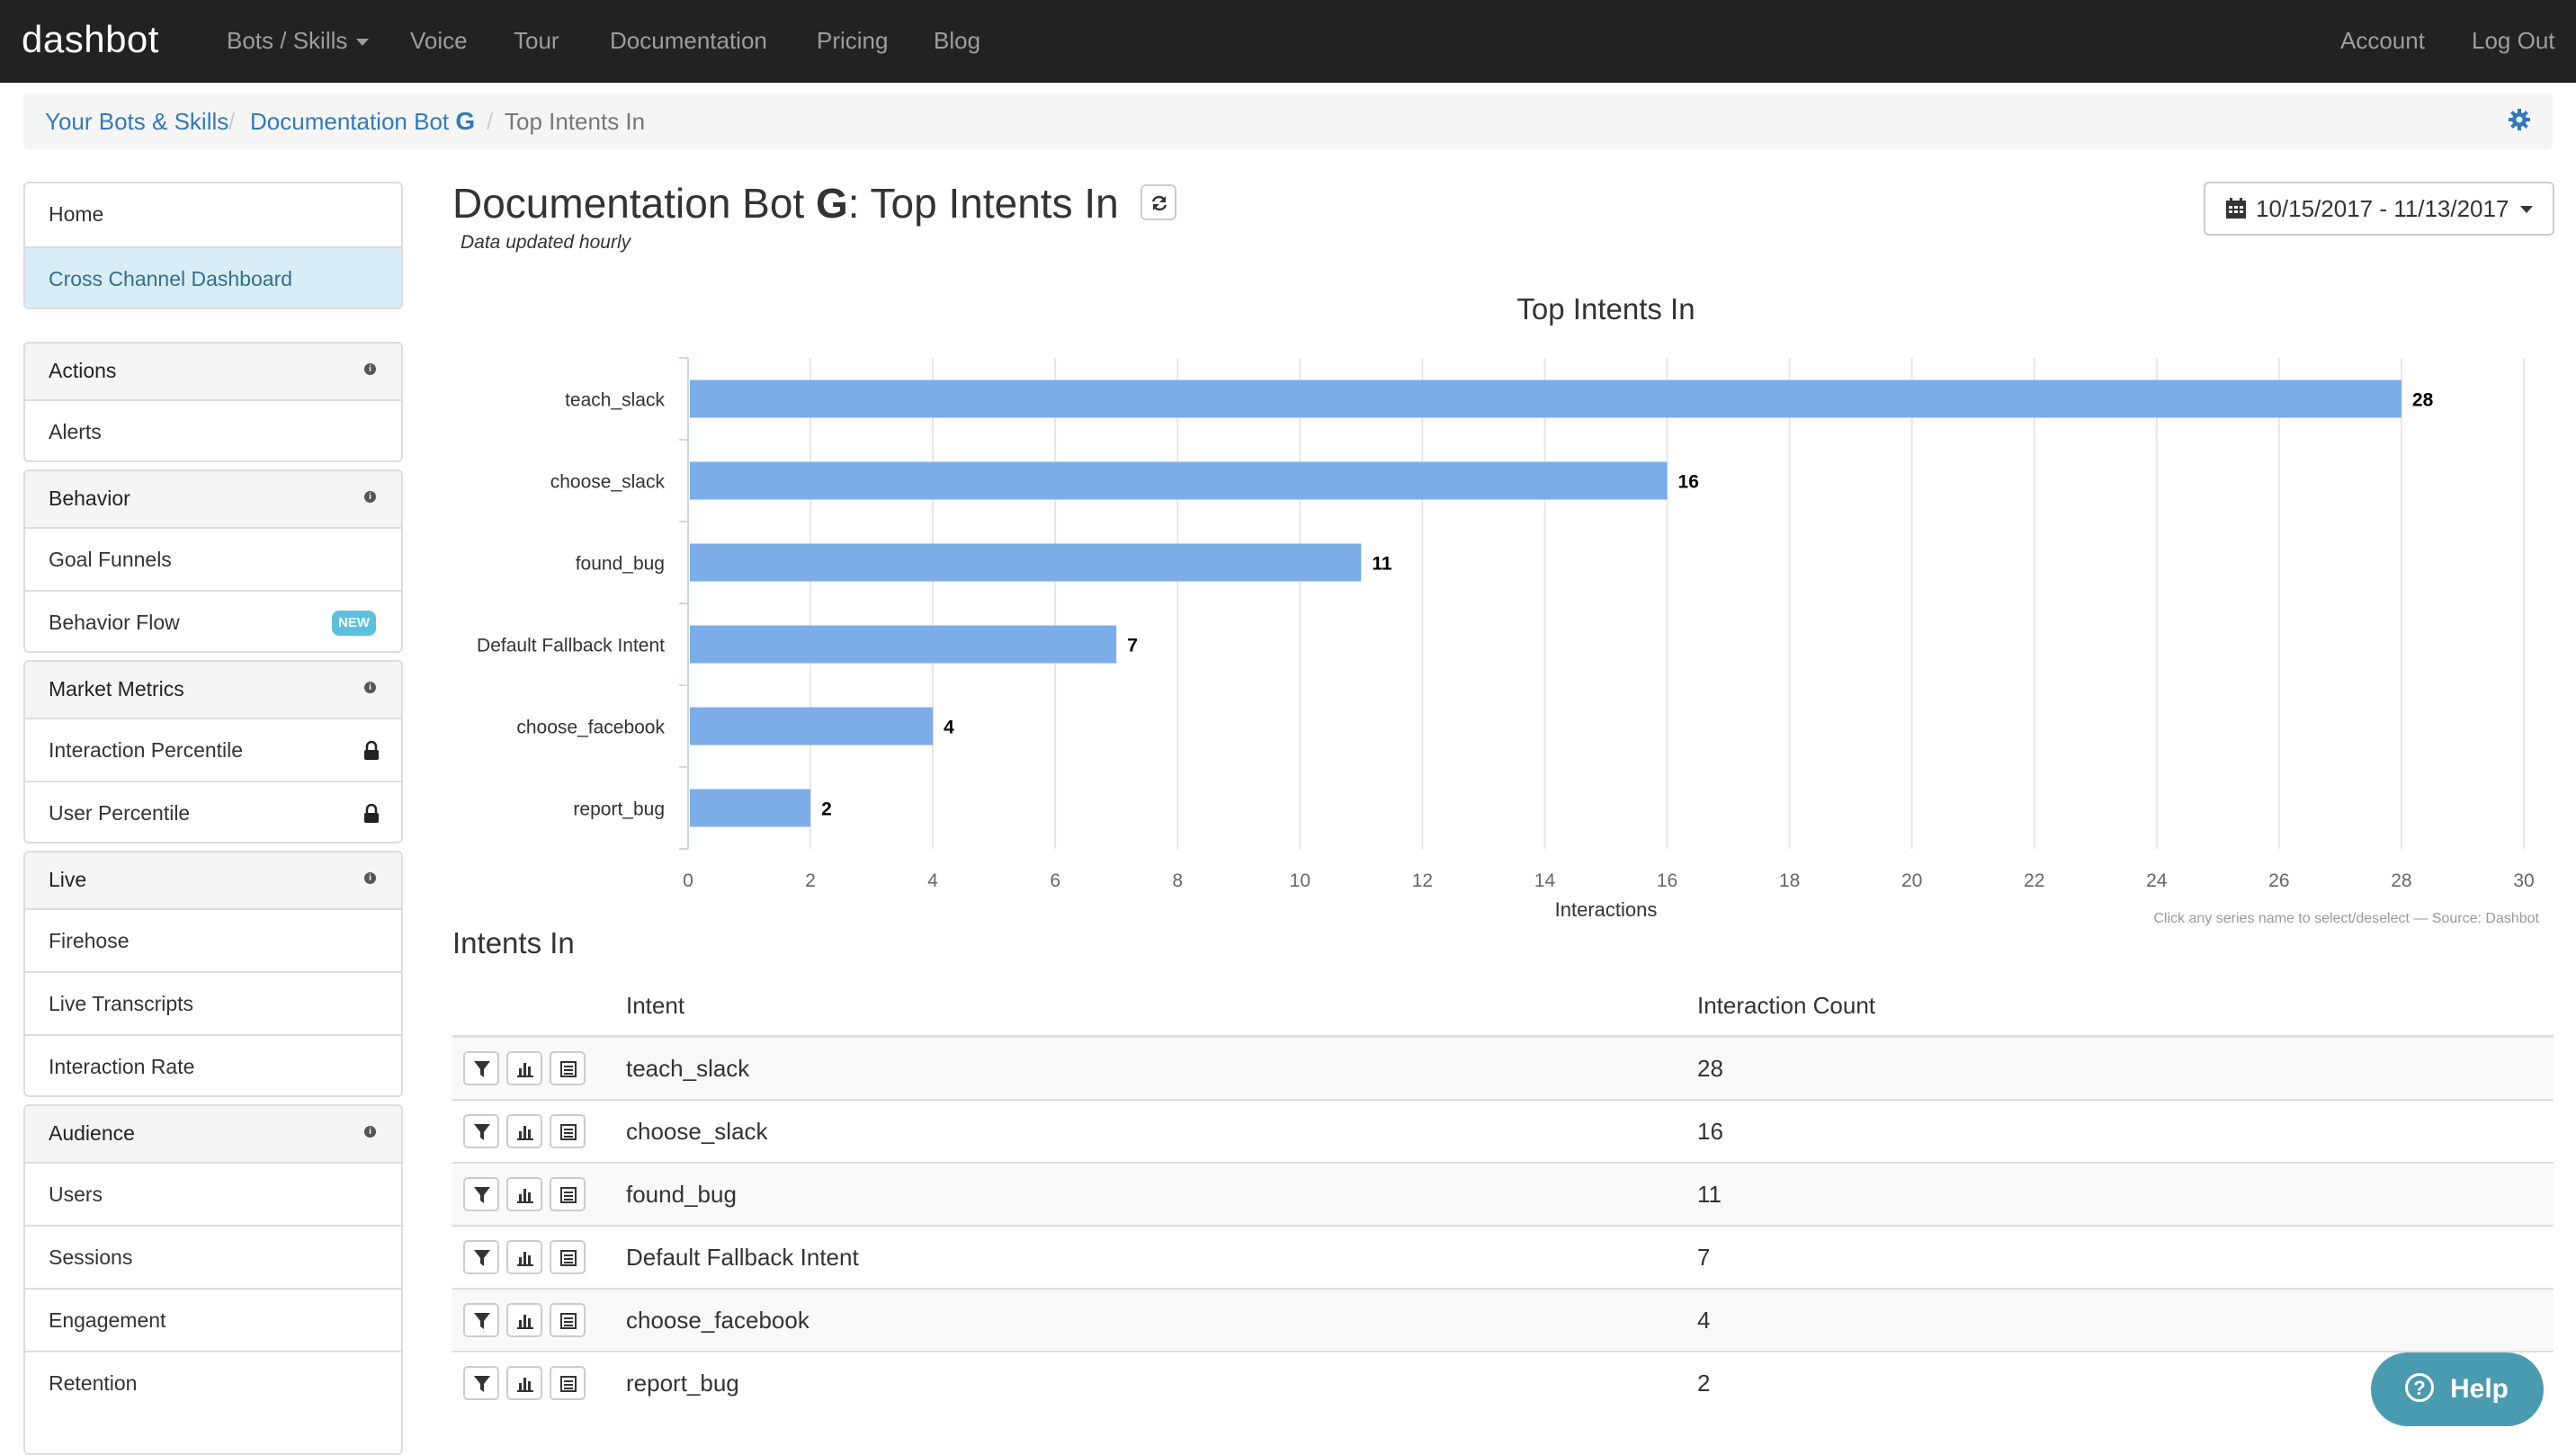  Describe the element at coordinates (546, 242) in the screenshot. I see `data-updated-note: Data updated hourly` at that location.